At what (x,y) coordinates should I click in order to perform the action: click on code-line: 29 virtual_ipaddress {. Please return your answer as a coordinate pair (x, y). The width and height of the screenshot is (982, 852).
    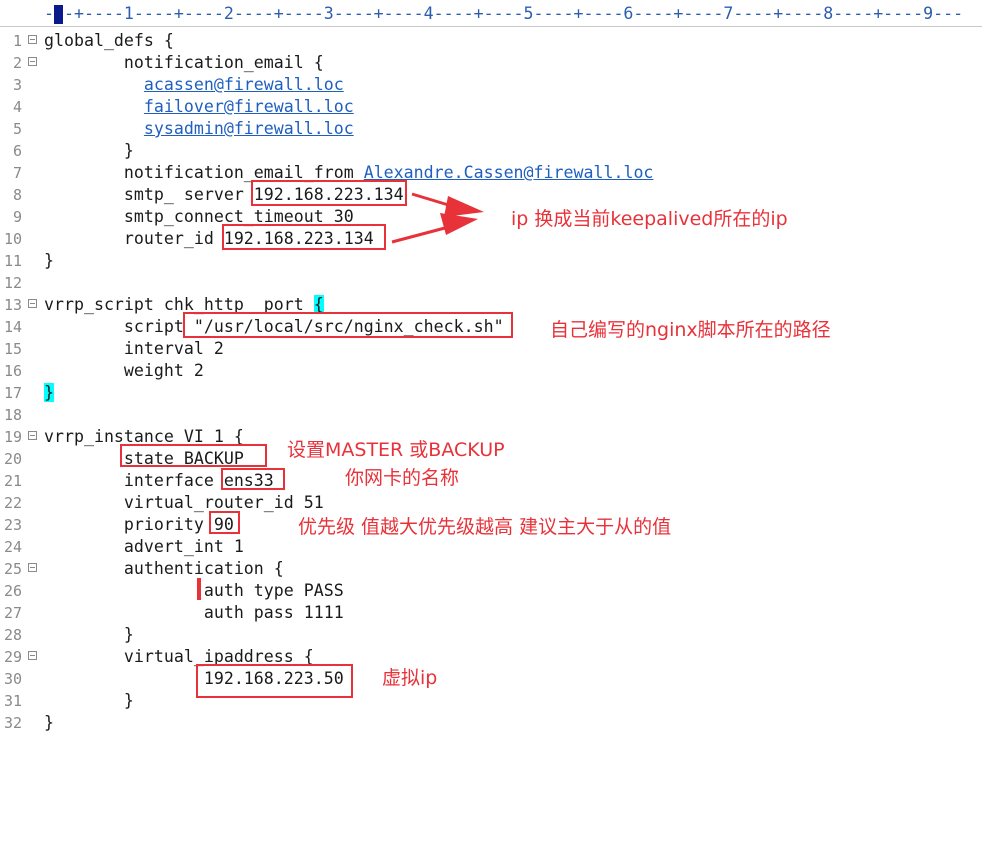
    Looking at the image, I should click on (491, 657).